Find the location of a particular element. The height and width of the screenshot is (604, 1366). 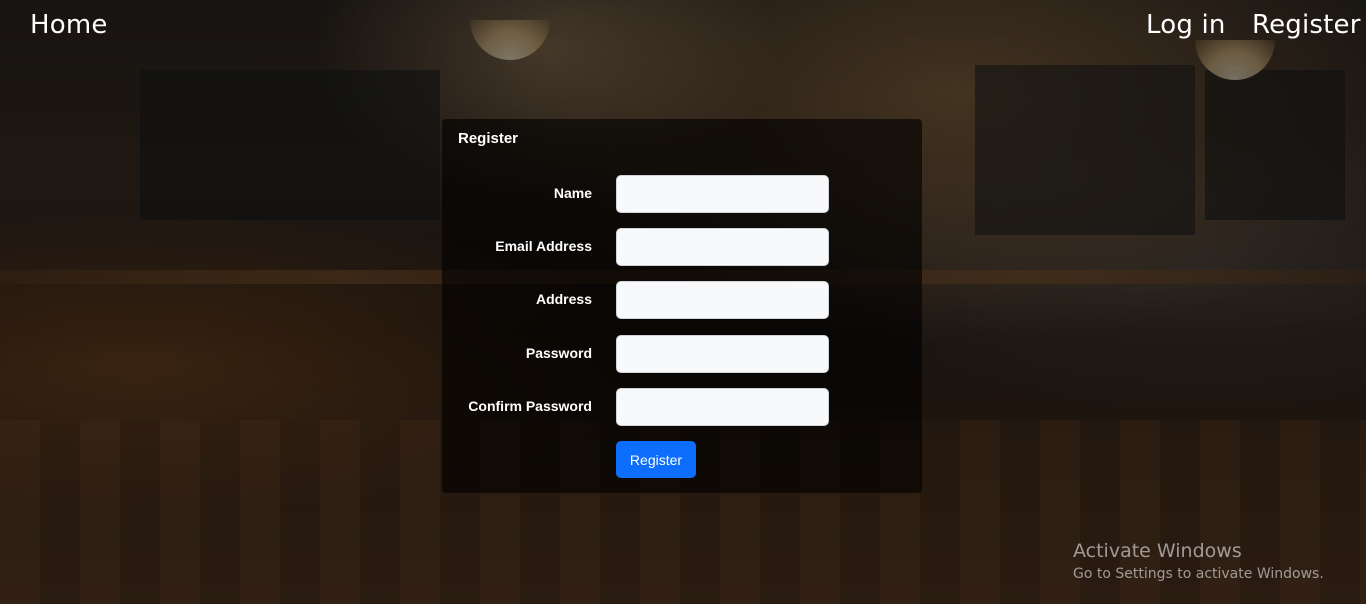

address-input is located at coordinates (722, 300).